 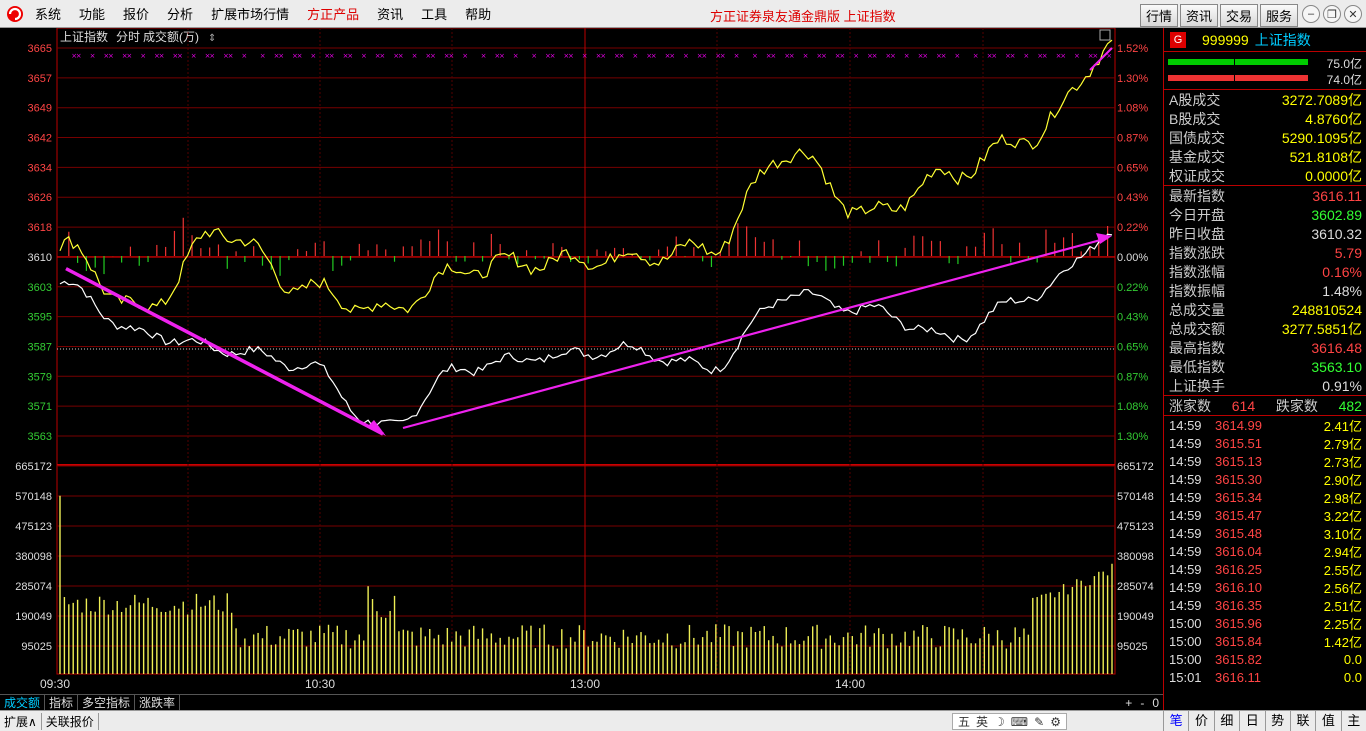 What do you see at coordinates (1238, 15) in the screenshot?
I see `top-button-2: 交易` at bounding box center [1238, 15].